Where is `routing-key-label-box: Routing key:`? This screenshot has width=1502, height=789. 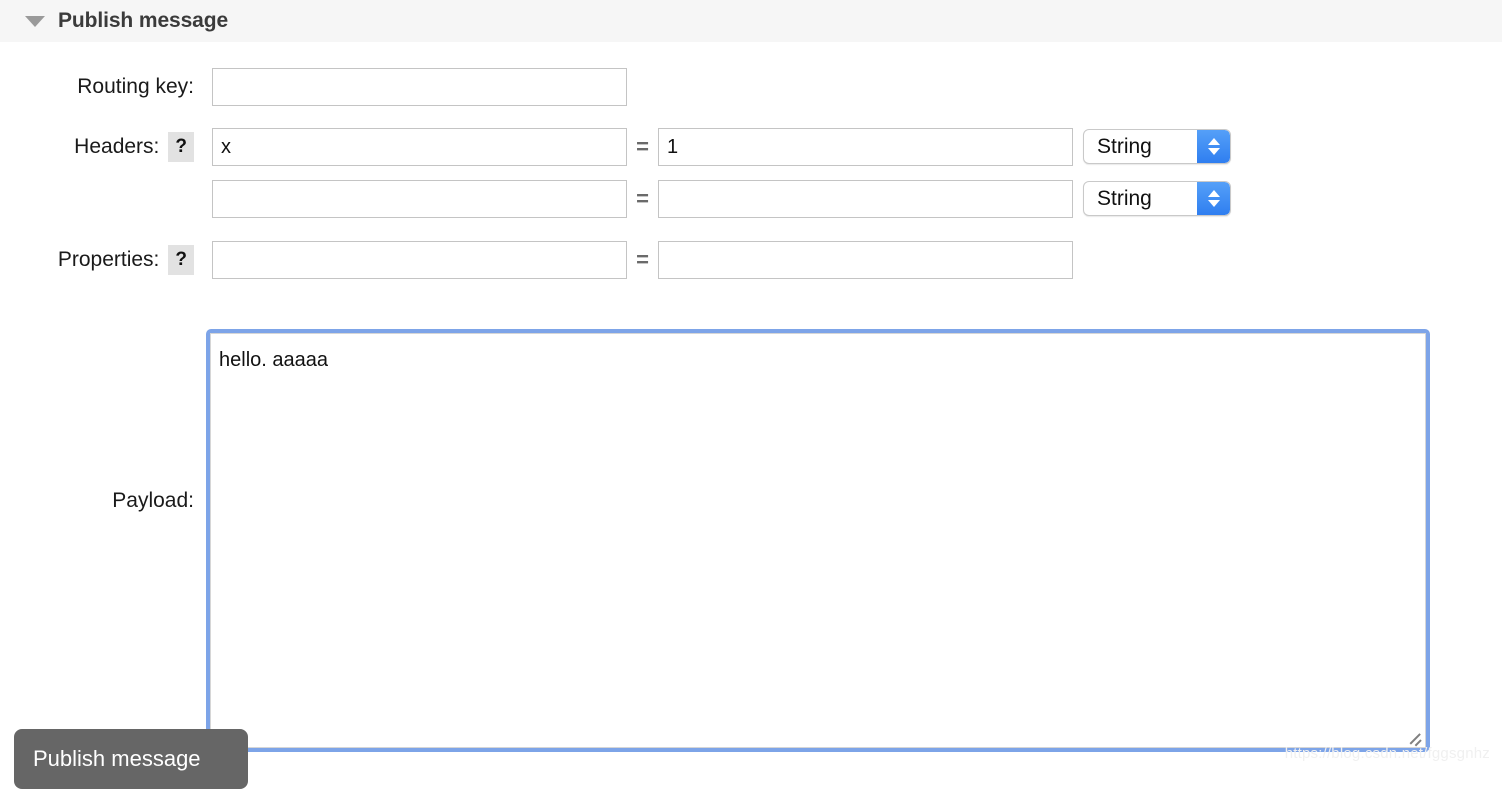 routing-key-label-box: Routing key: is located at coordinates (97, 87).